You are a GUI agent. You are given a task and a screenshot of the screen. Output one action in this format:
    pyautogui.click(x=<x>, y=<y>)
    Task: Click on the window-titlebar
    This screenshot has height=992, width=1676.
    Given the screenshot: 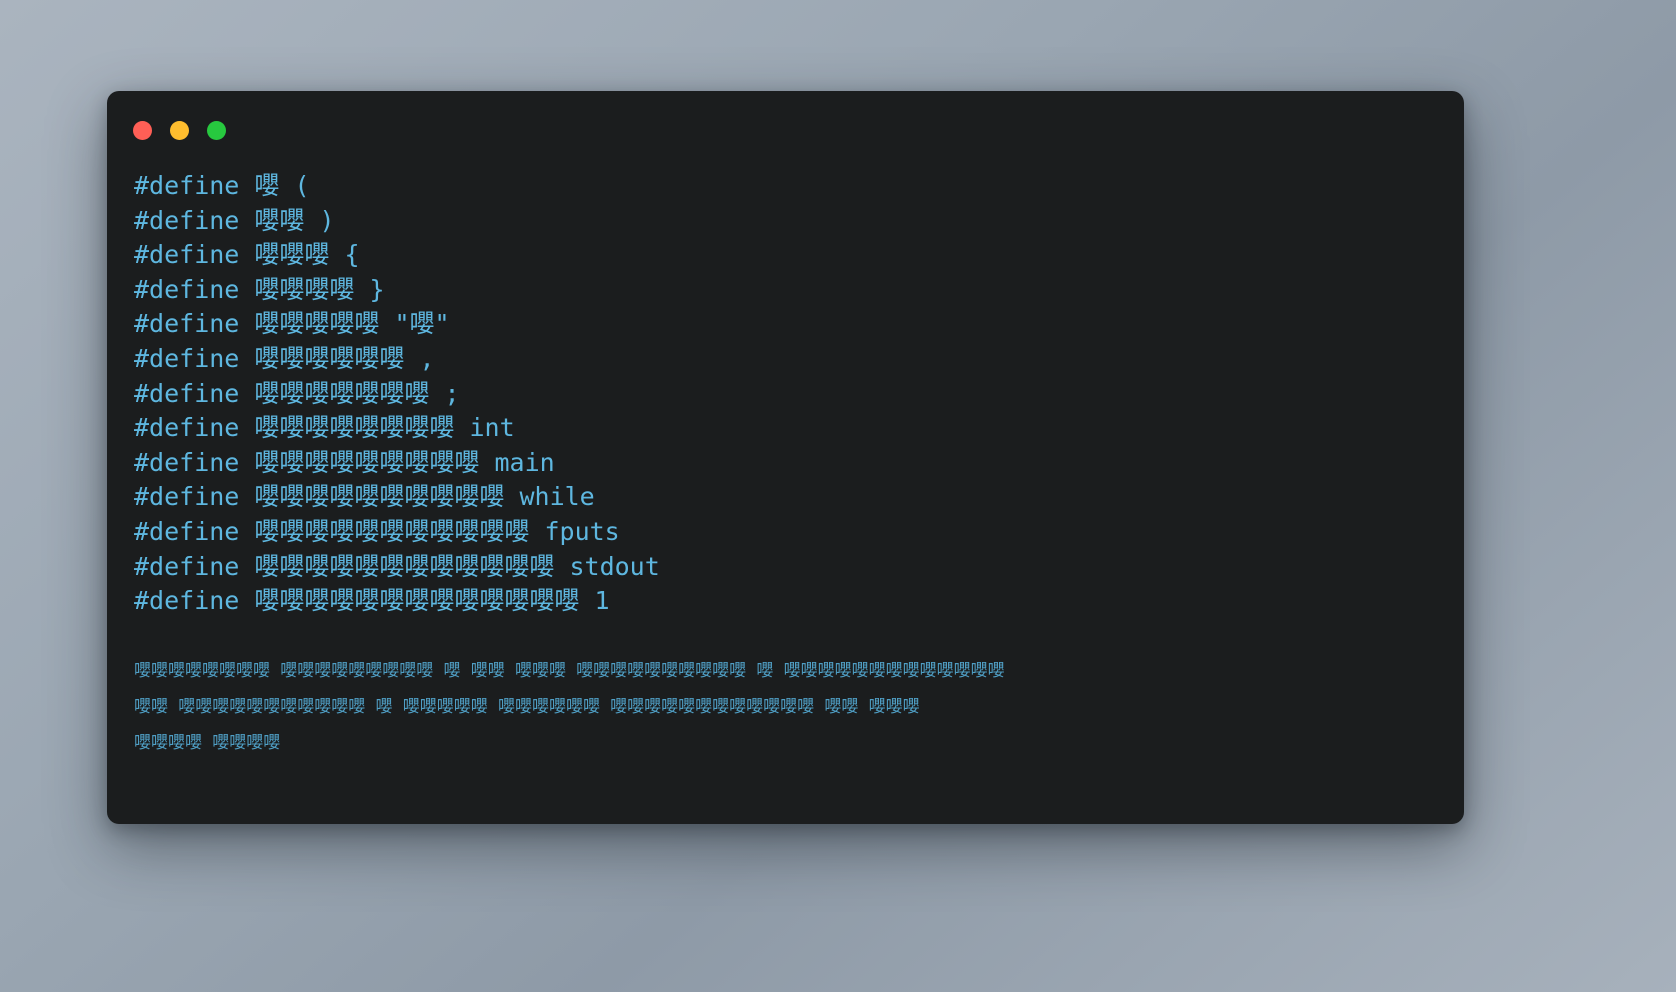 What is the action you would take?
    pyautogui.click(x=785, y=130)
    